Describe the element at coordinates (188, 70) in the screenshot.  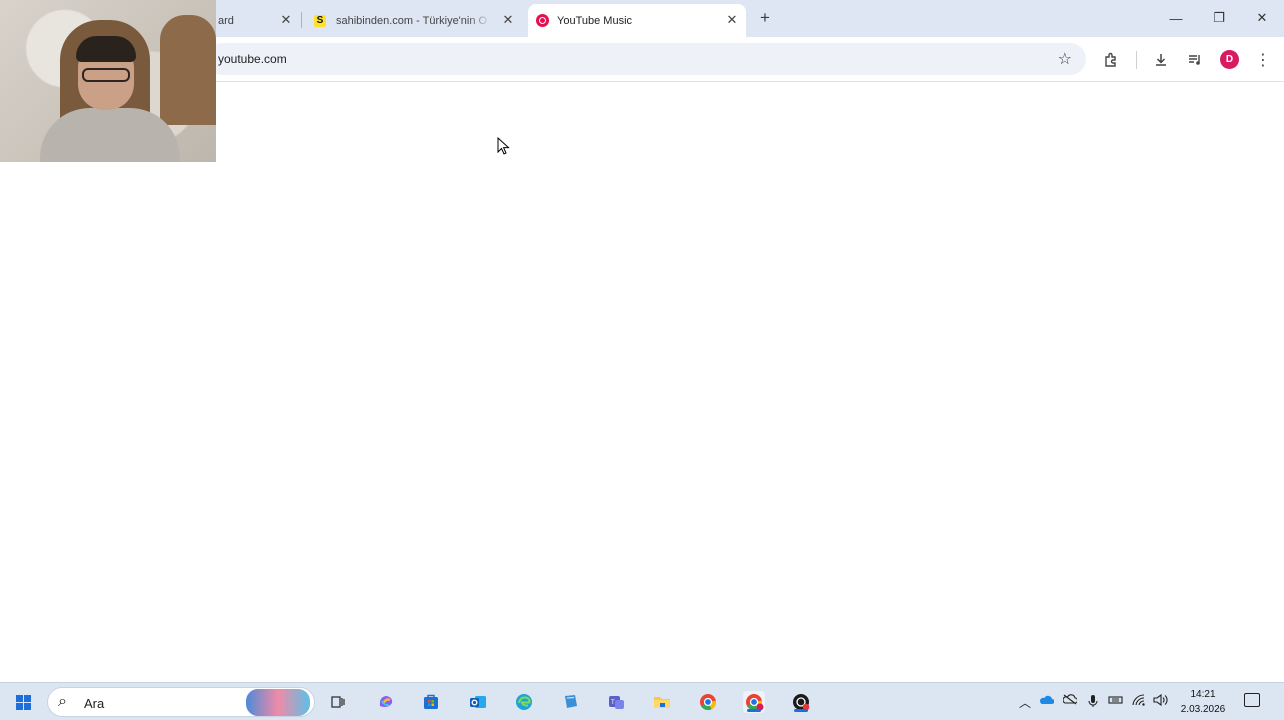
I see `webcam-door` at that location.